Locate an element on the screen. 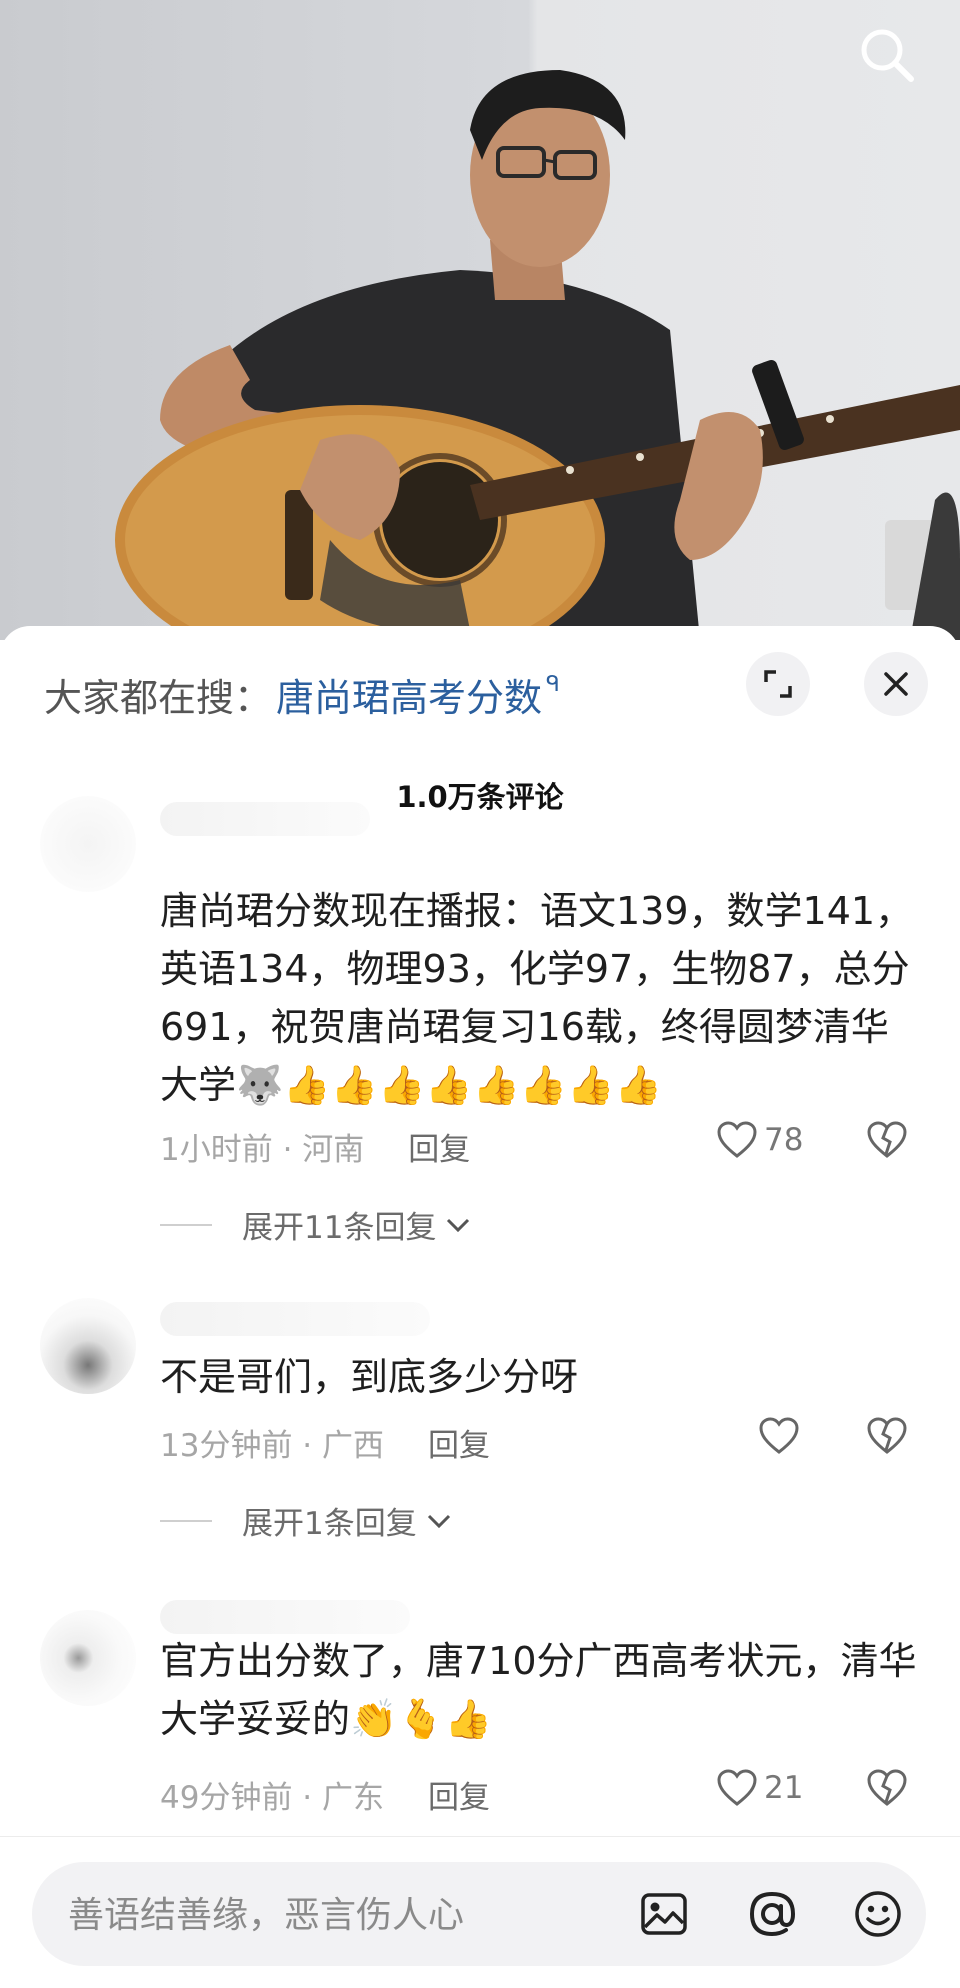  image-icon is located at coordinates (664, 1914).